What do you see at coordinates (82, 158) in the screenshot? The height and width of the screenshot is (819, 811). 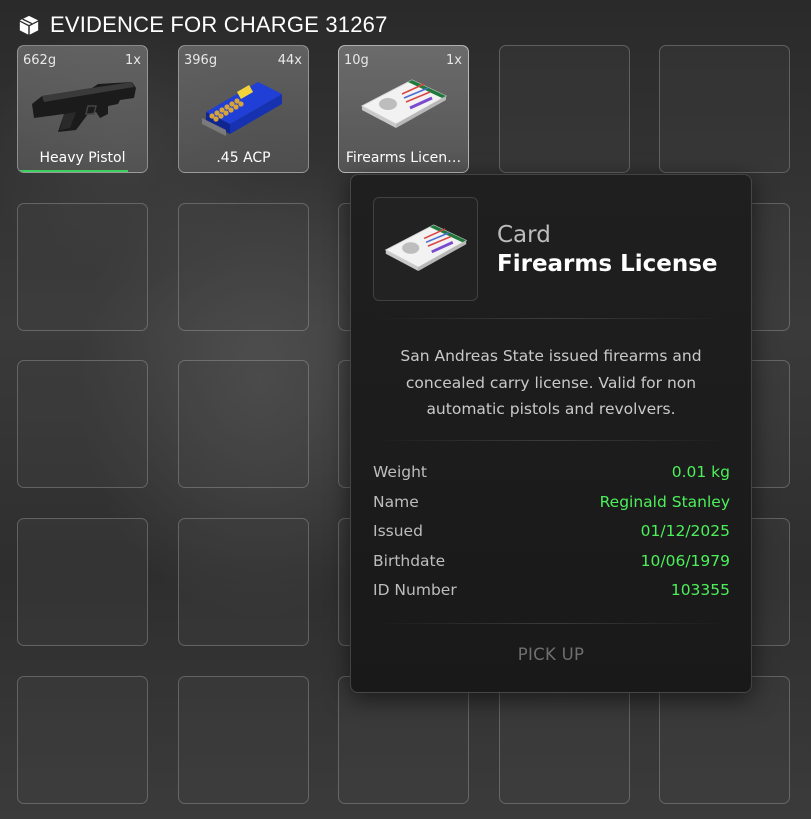 I see `item-label: Heavy Pistol` at bounding box center [82, 158].